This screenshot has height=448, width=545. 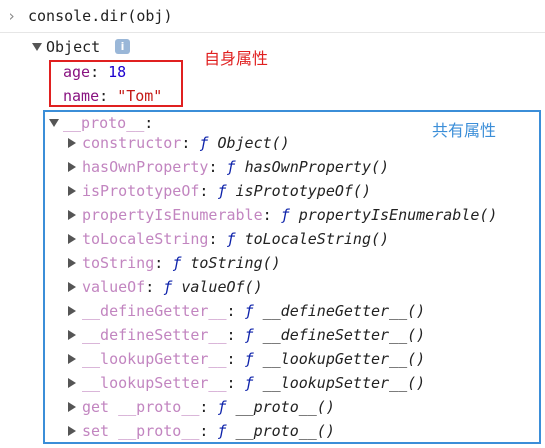 What do you see at coordinates (132, 143) in the screenshot?
I see `proto-item-key: constructor` at bounding box center [132, 143].